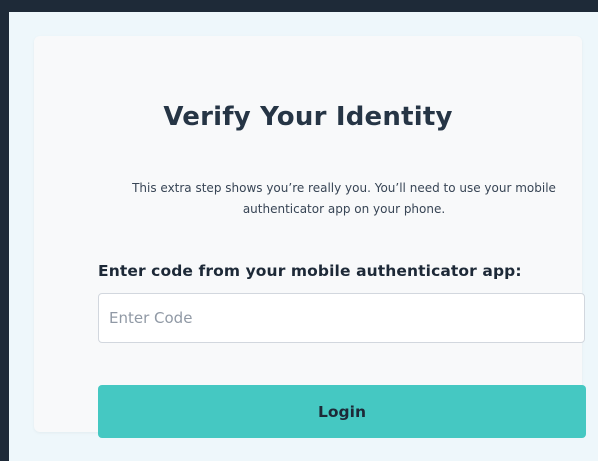  What do you see at coordinates (308, 117) in the screenshot?
I see `page-title: Verify Your Identity` at bounding box center [308, 117].